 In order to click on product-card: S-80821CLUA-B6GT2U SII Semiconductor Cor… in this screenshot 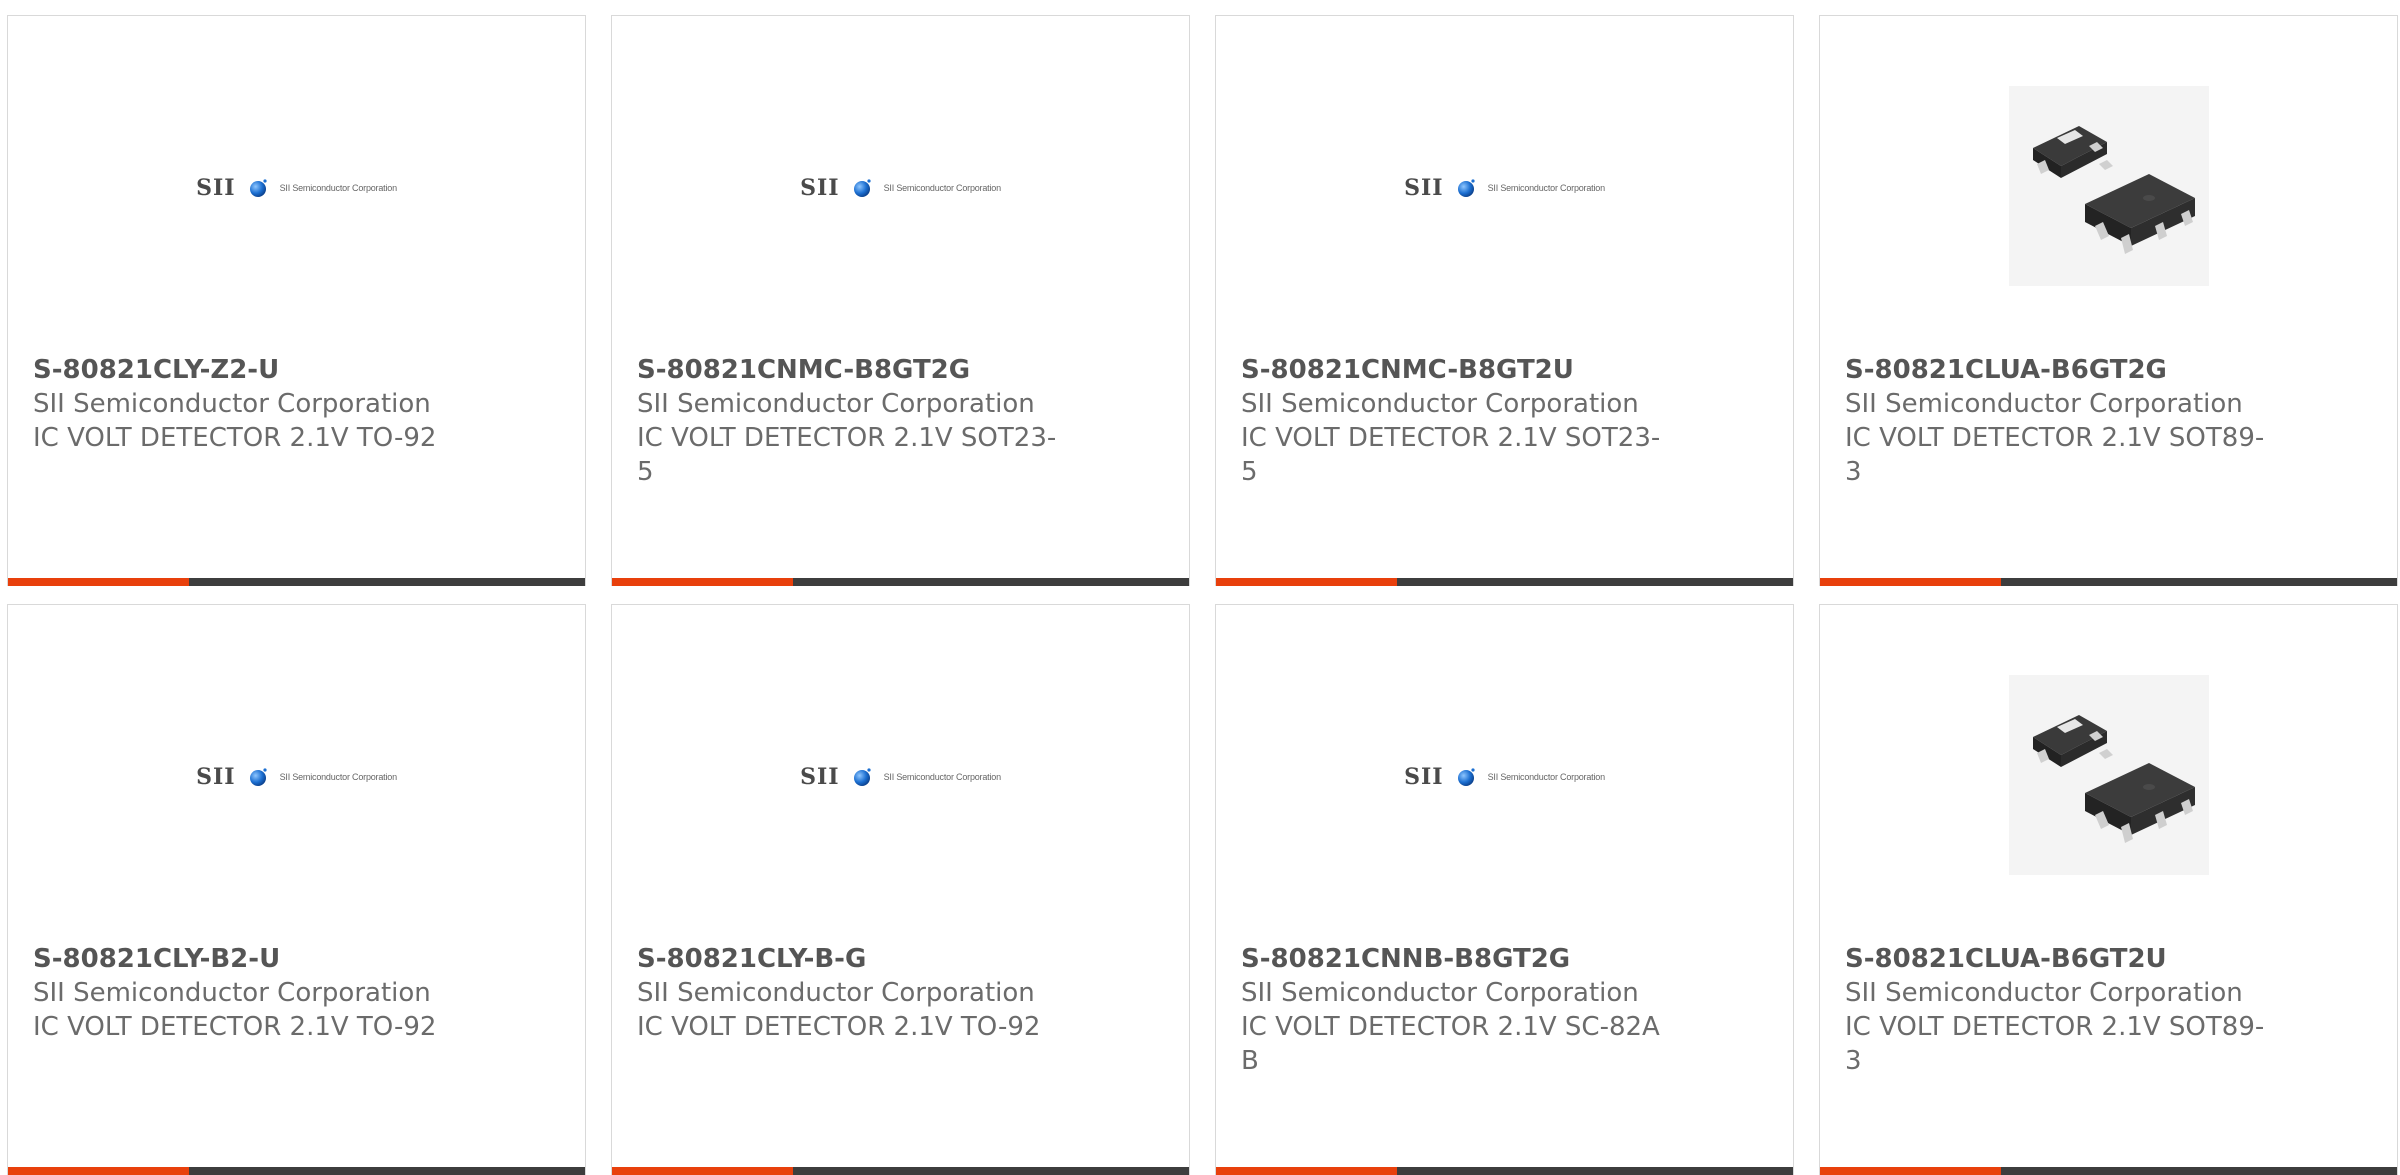, I will do `click(2108, 889)`.